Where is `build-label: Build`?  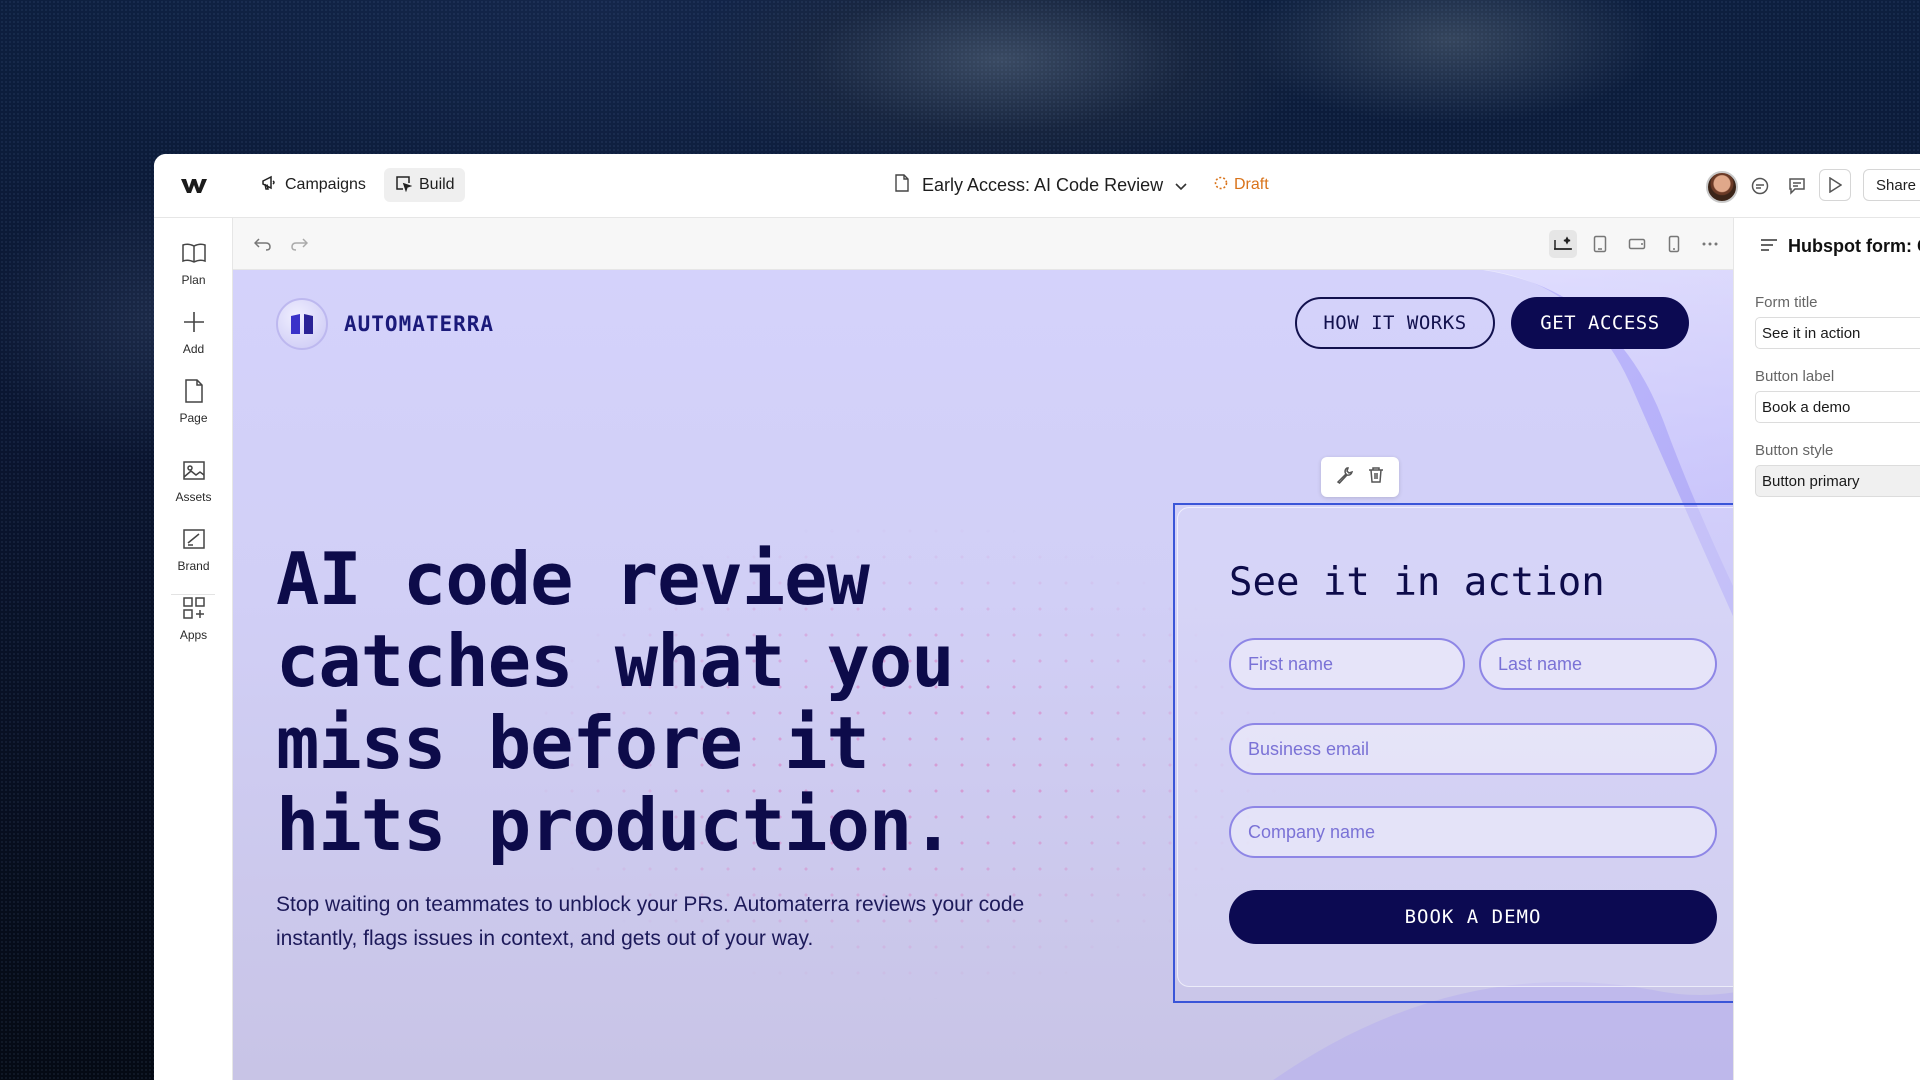
build-label: Build is located at coordinates (437, 184).